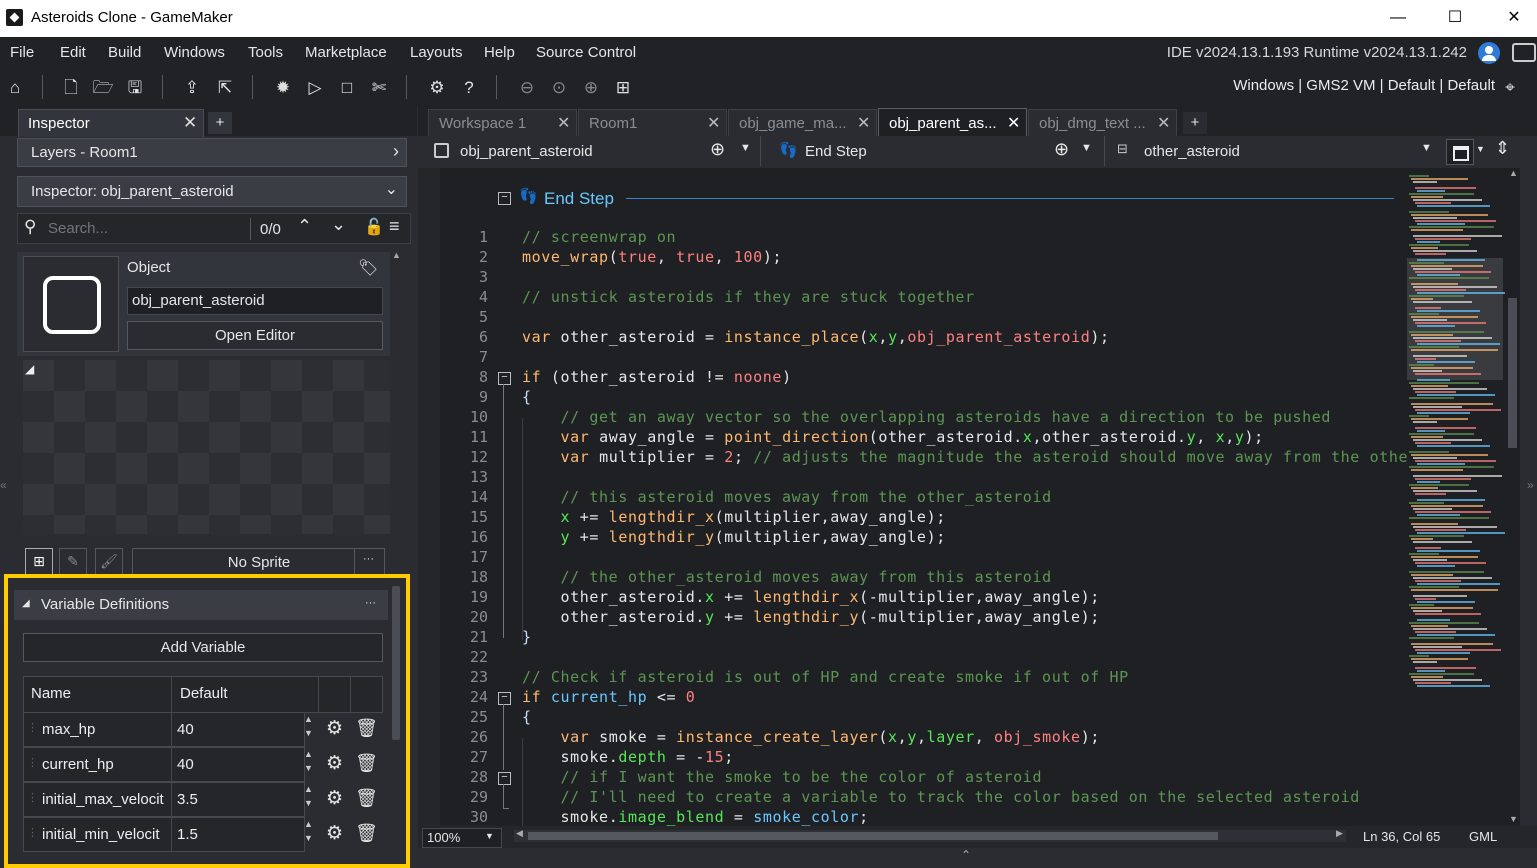  Describe the element at coordinates (192, 88) in the screenshot. I see `create-executable-icon: ⇪` at that location.